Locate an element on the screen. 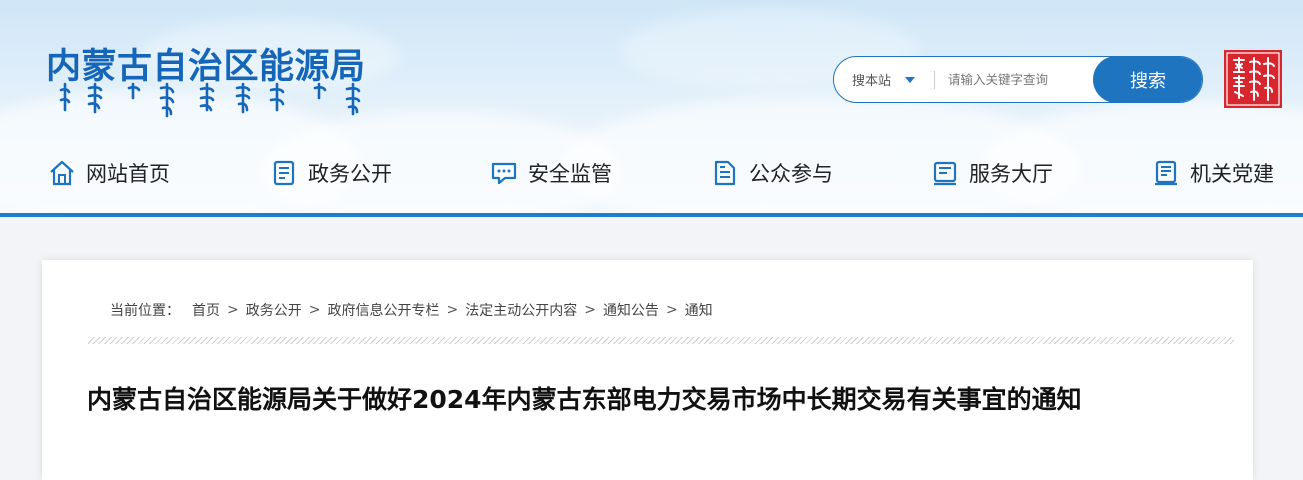 The width and height of the screenshot is (1303, 480). inner-mongolia-seal-logo is located at coordinates (1253, 79).